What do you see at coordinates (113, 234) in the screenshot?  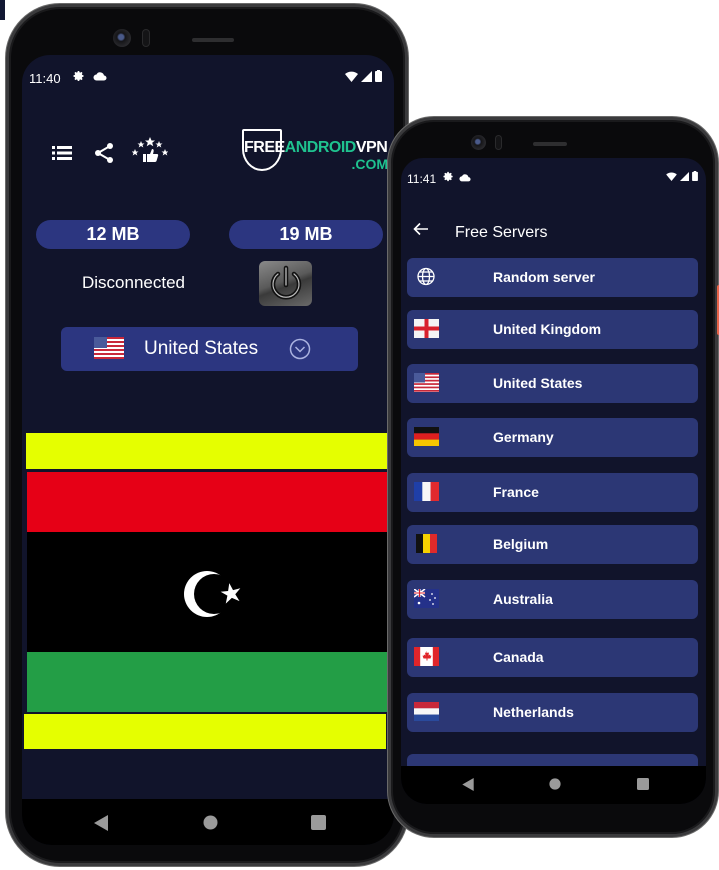 I see `download-traffic: 12 MB` at bounding box center [113, 234].